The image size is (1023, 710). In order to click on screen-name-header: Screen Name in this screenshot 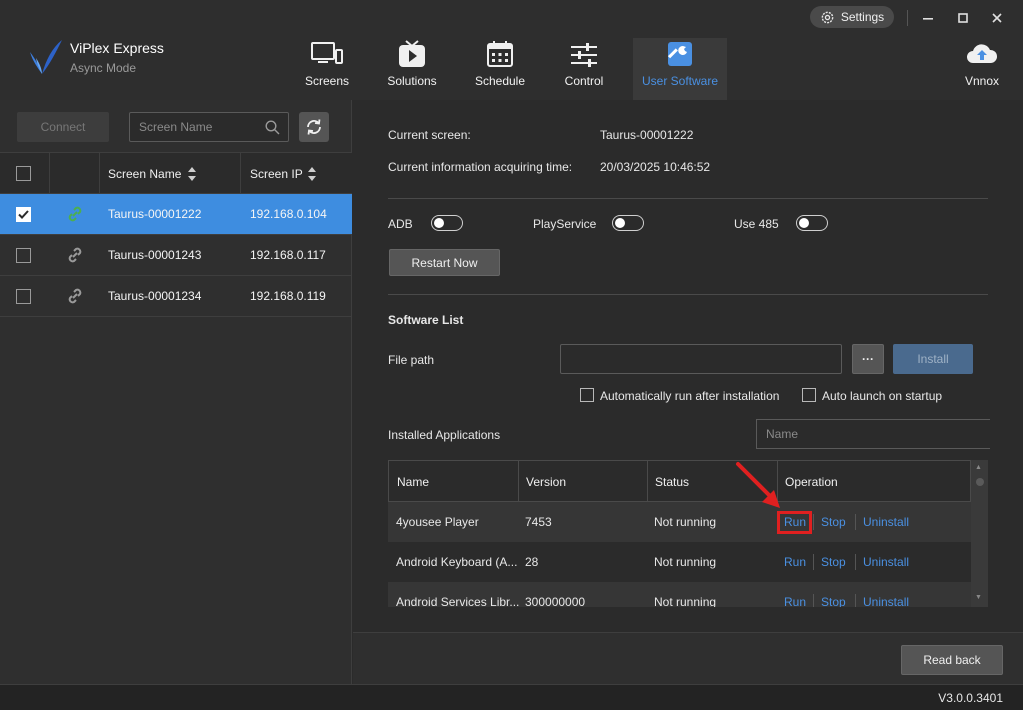, I will do `click(144, 174)`.